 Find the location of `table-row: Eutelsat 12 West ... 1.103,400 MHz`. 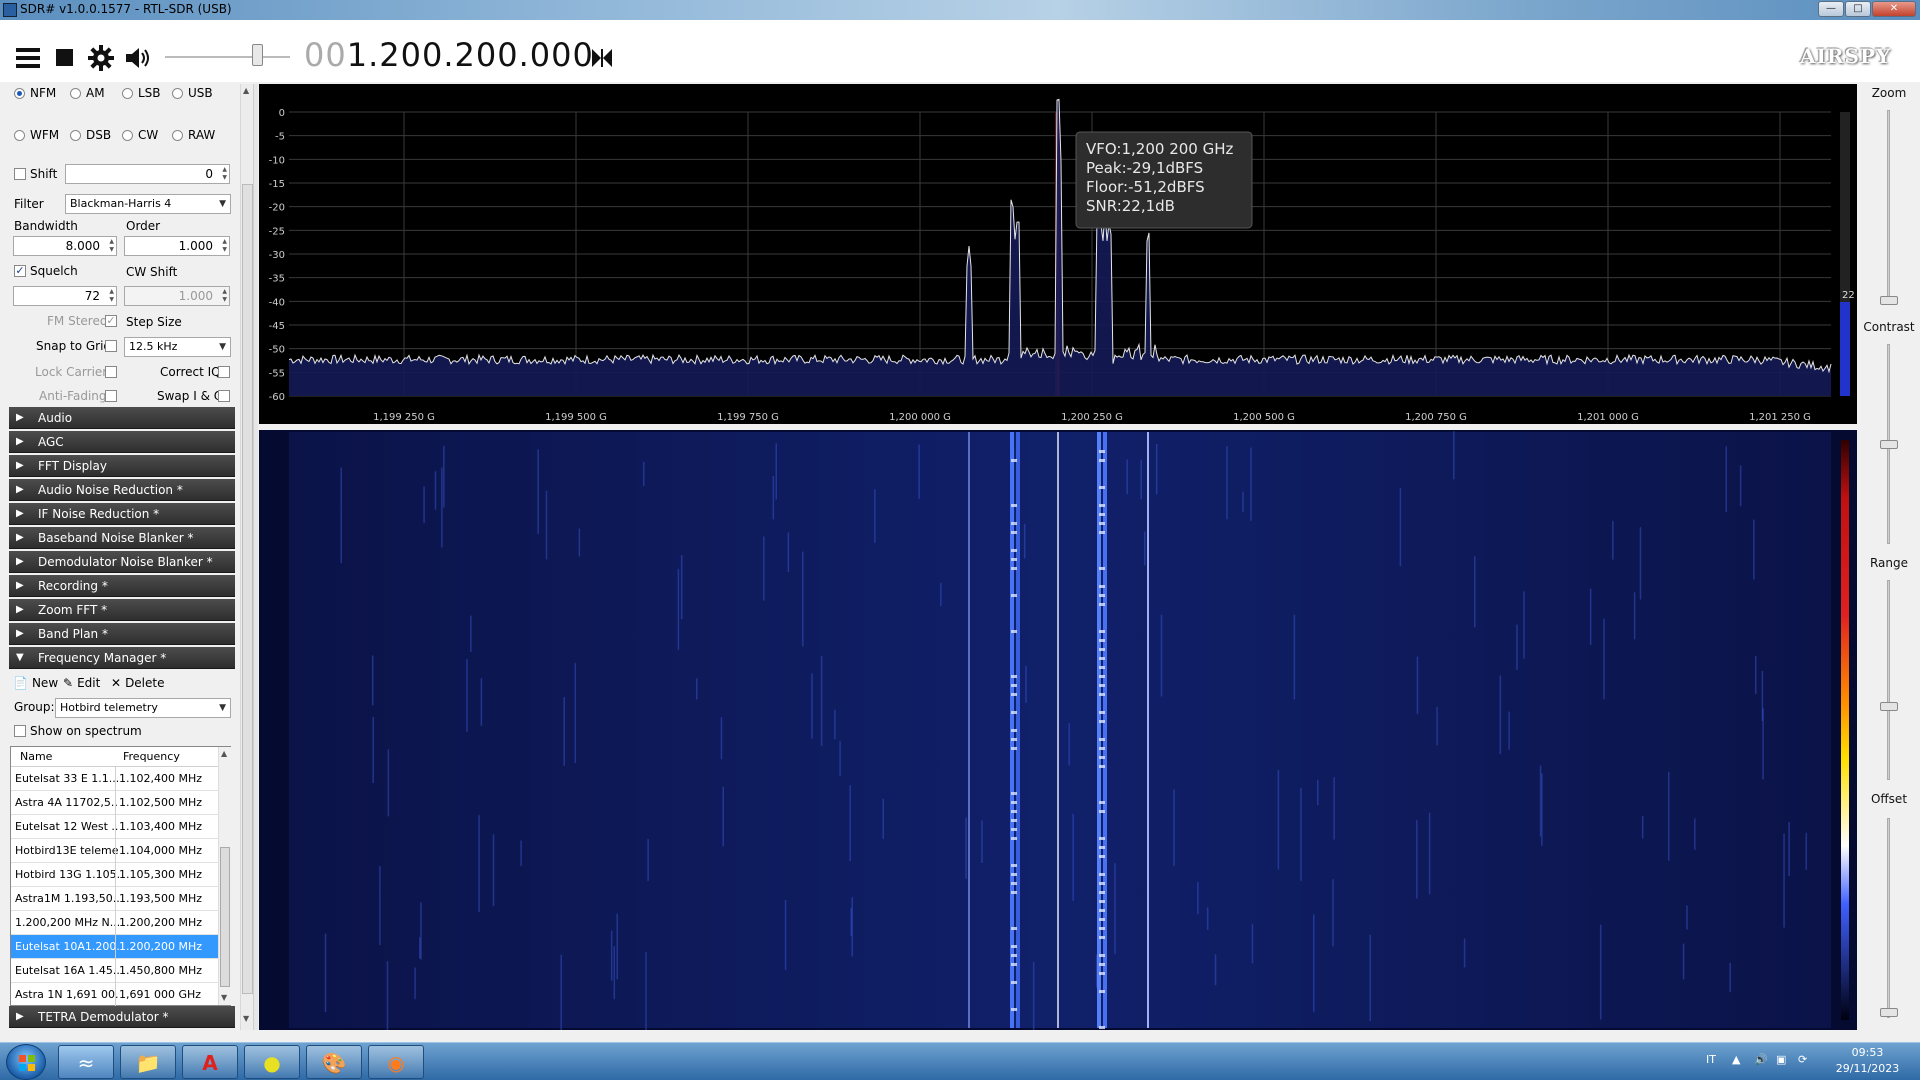

table-row: Eutelsat 12 West ... 1.103,400 MHz is located at coordinates (114, 827).